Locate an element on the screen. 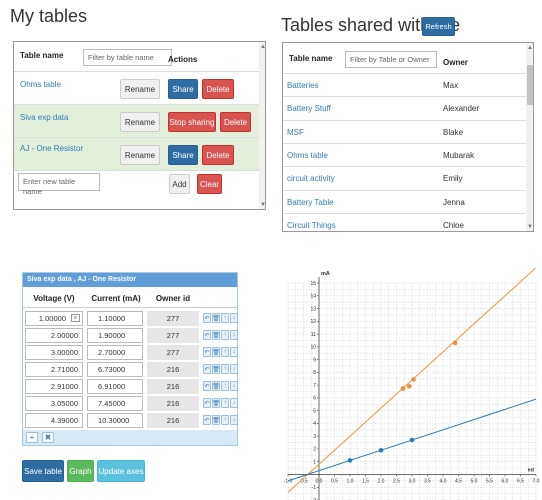 The width and height of the screenshot is (542, 500). current-cell: 6.73000 is located at coordinates (115, 369).